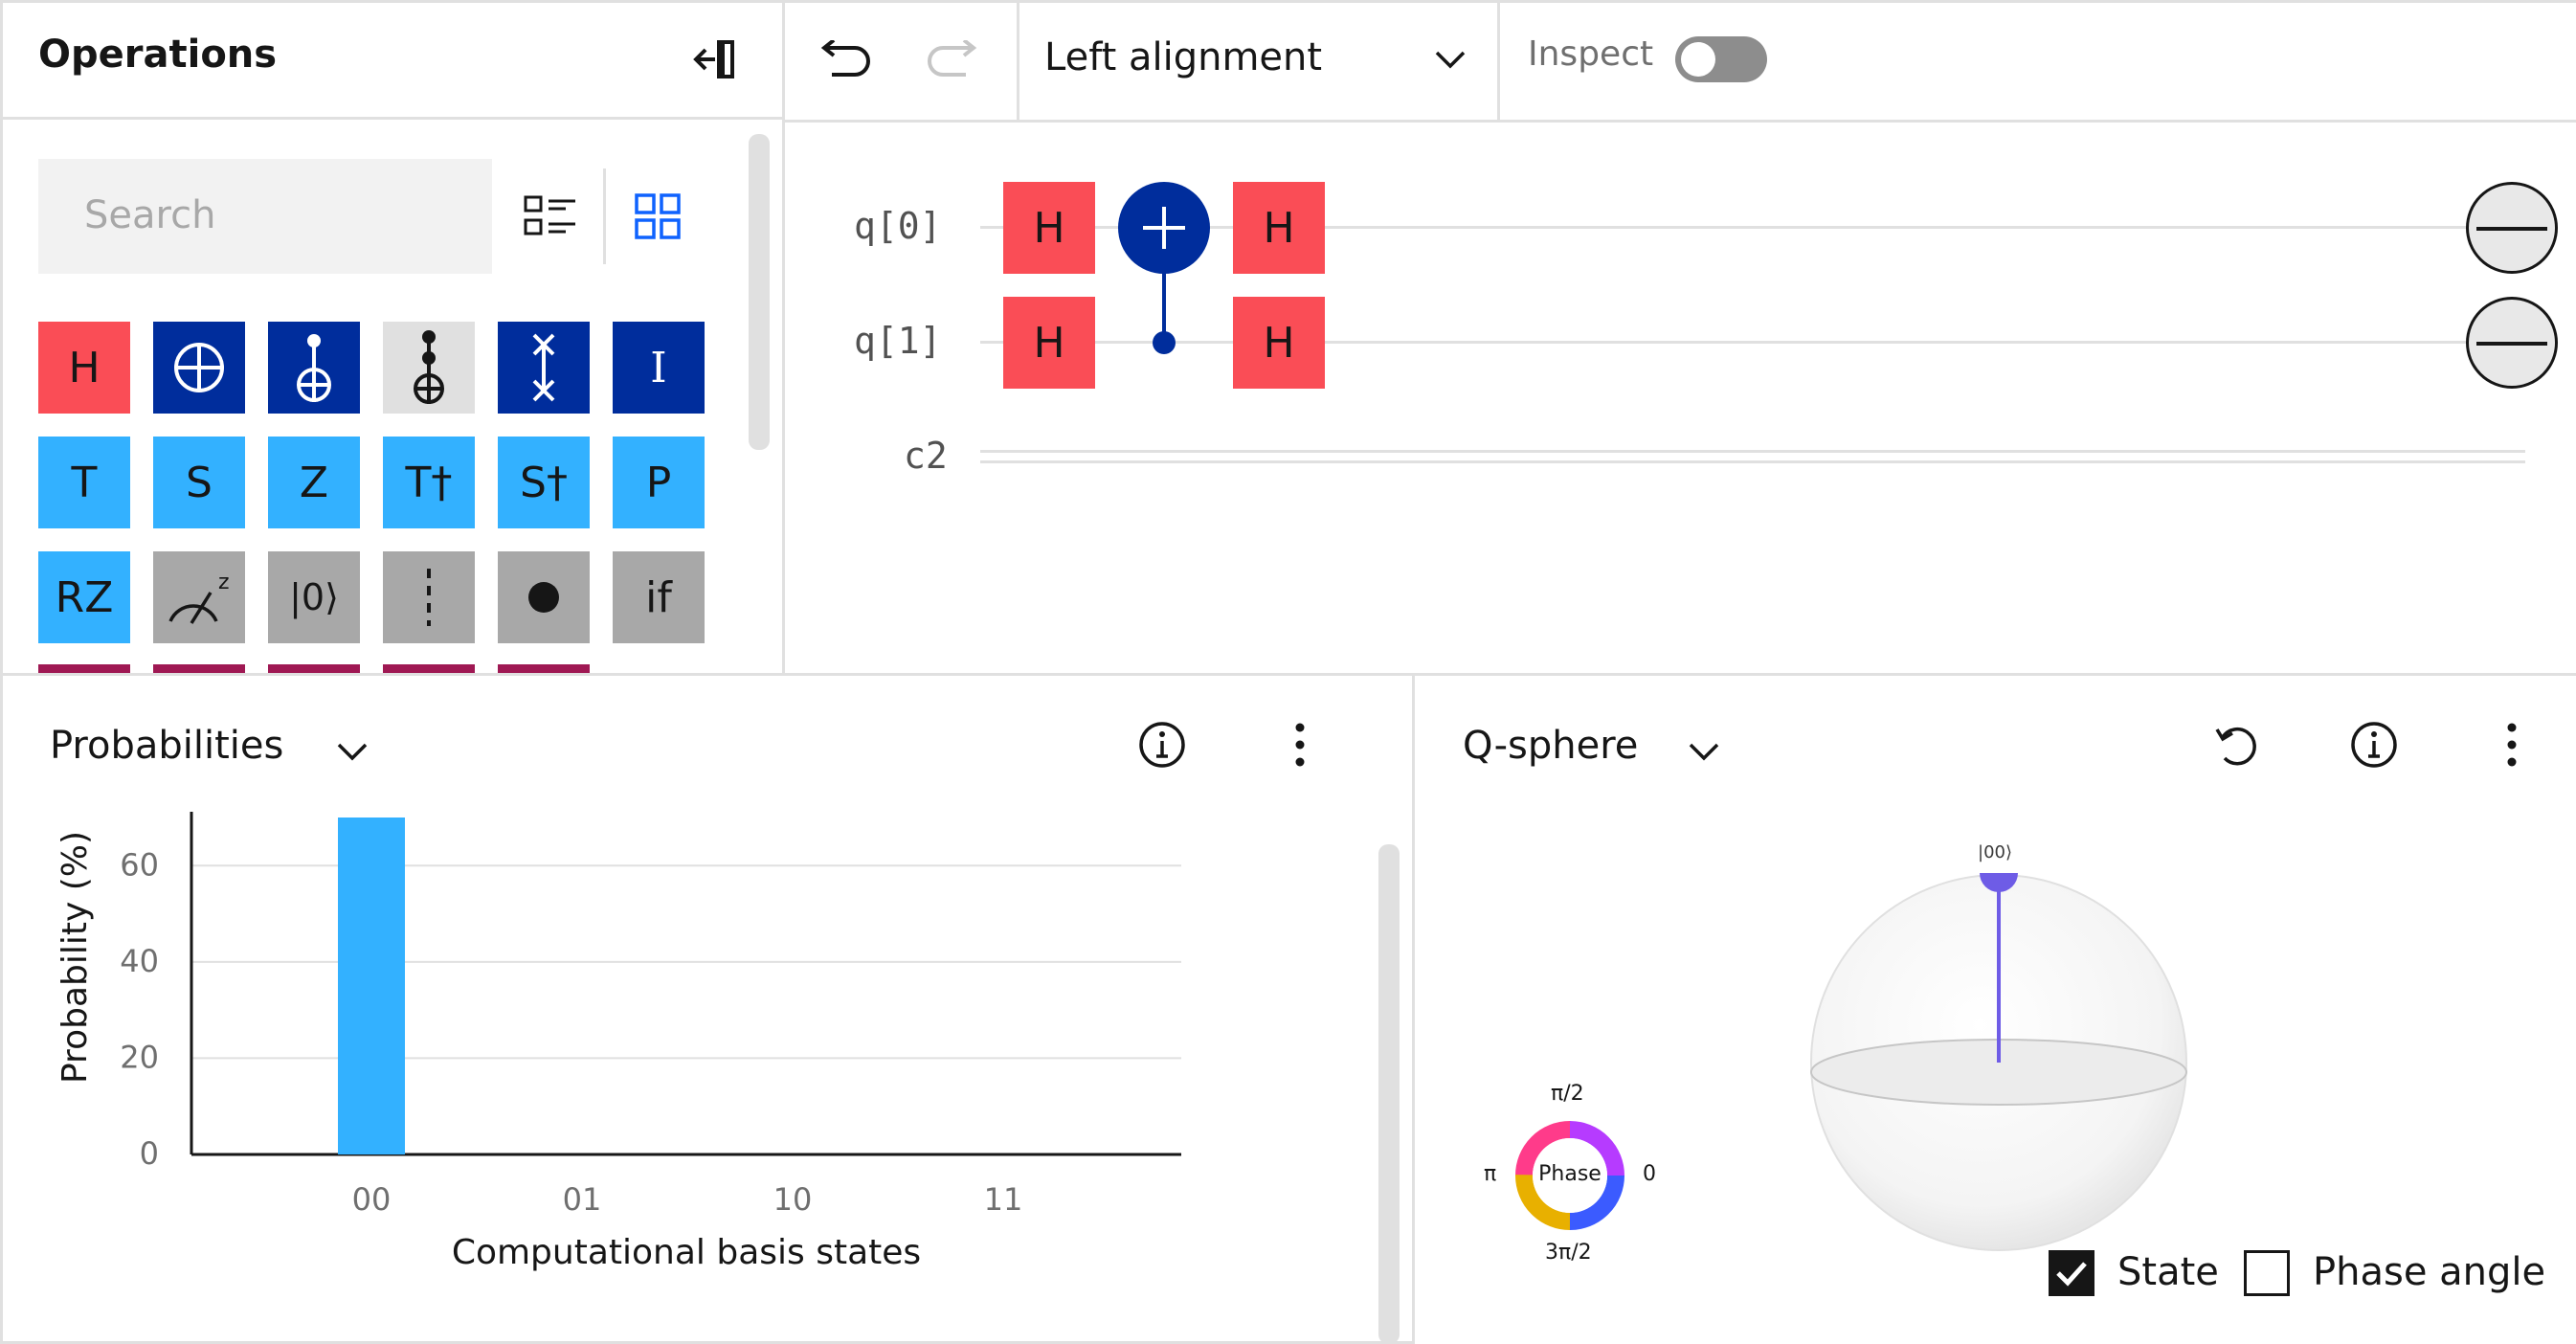  Describe the element at coordinates (659, 368) in the screenshot. I see `gate-identity: I` at that location.